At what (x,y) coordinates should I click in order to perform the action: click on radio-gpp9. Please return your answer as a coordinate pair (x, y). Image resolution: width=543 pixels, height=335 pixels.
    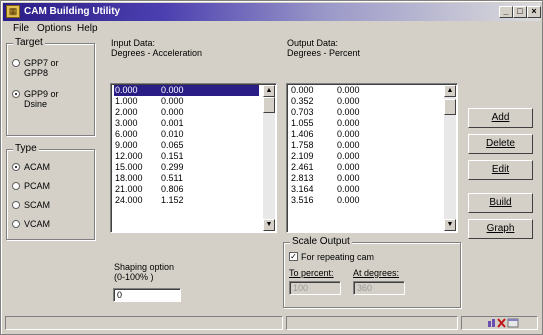
    Looking at the image, I should click on (16, 94).